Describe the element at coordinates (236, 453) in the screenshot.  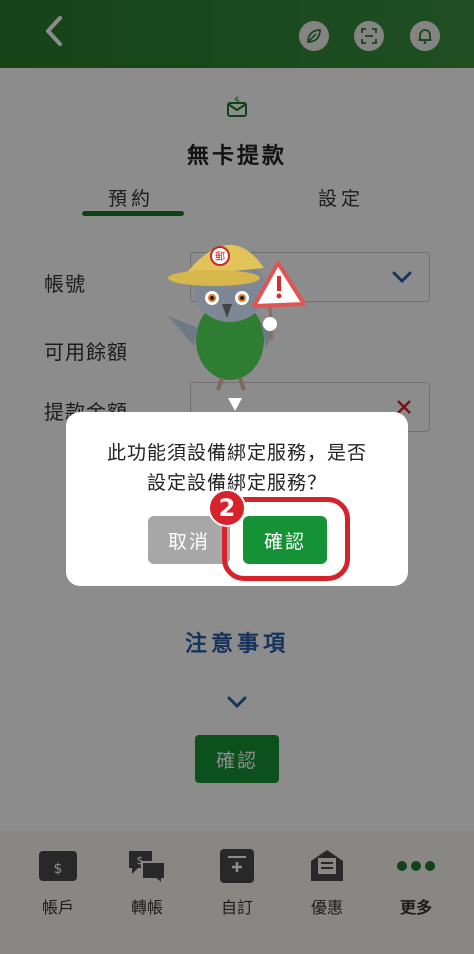
I see `dialog-message-line1: 此功能須設備綁定服務，是否` at that location.